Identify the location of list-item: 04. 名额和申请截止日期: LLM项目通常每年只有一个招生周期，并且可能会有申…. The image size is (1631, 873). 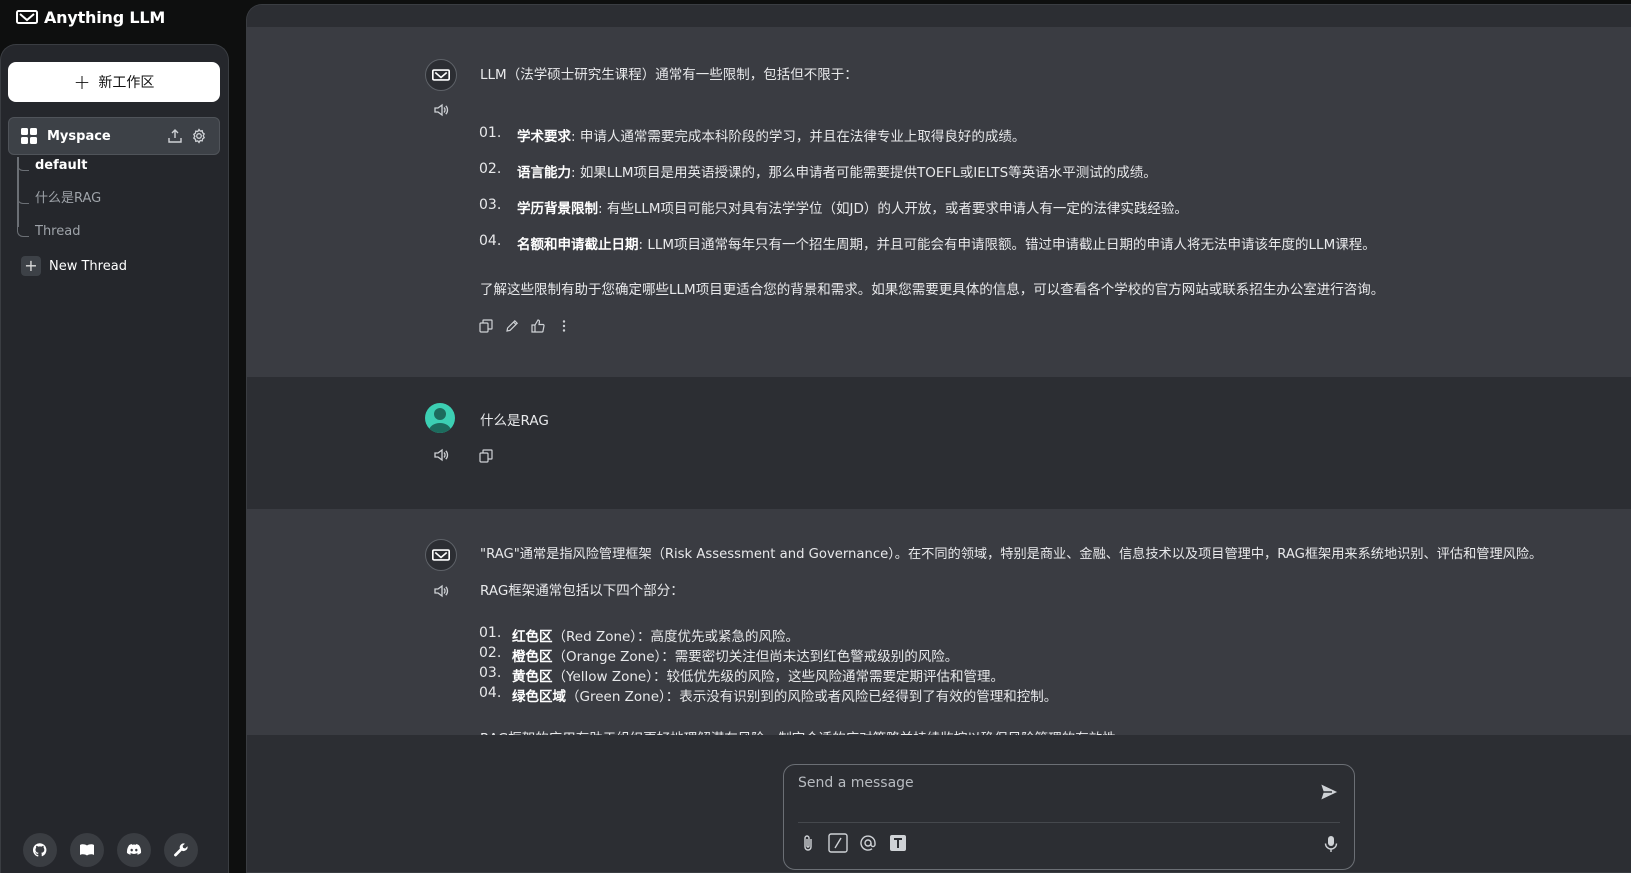
(927, 243).